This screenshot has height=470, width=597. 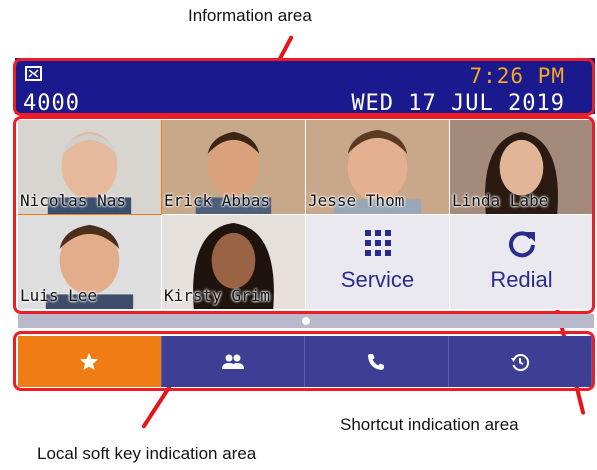 What do you see at coordinates (73, 200) in the screenshot?
I see `contact-name: Nicolas Nas` at bounding box center [73, 200].